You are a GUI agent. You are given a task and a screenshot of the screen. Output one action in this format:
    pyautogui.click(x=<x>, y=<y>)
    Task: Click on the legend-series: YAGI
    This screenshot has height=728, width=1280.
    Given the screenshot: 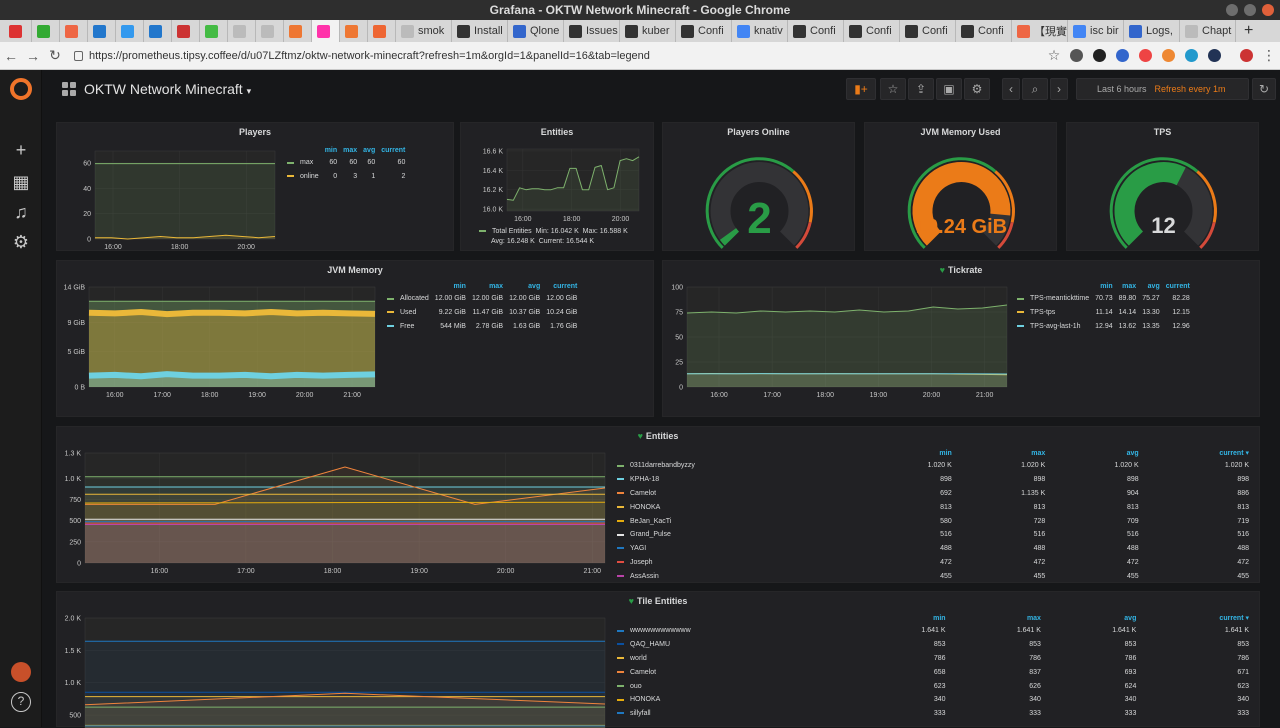 What is the action you would take?
    pyautogui.click(x=737, y=550)
    